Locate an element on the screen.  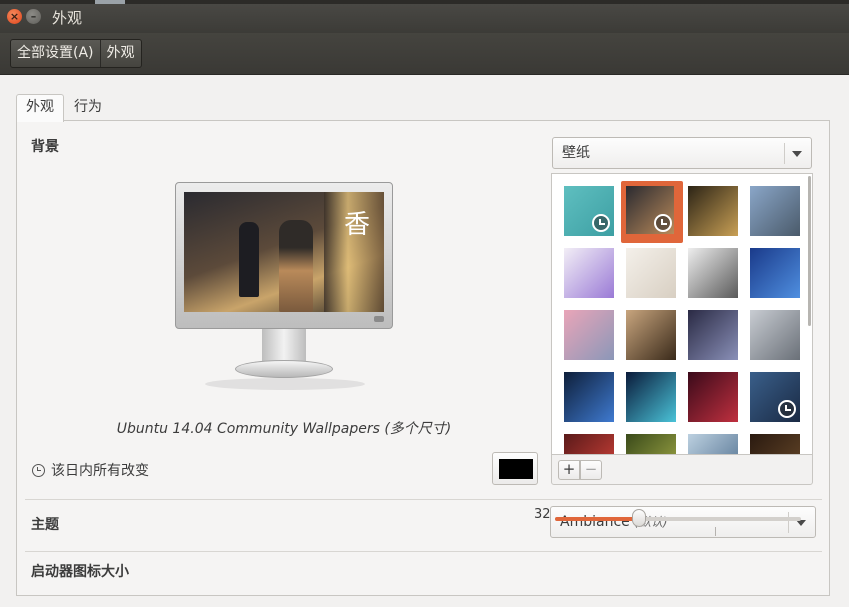
launcher-size-value: 32 is located at coordinates (542, 514).